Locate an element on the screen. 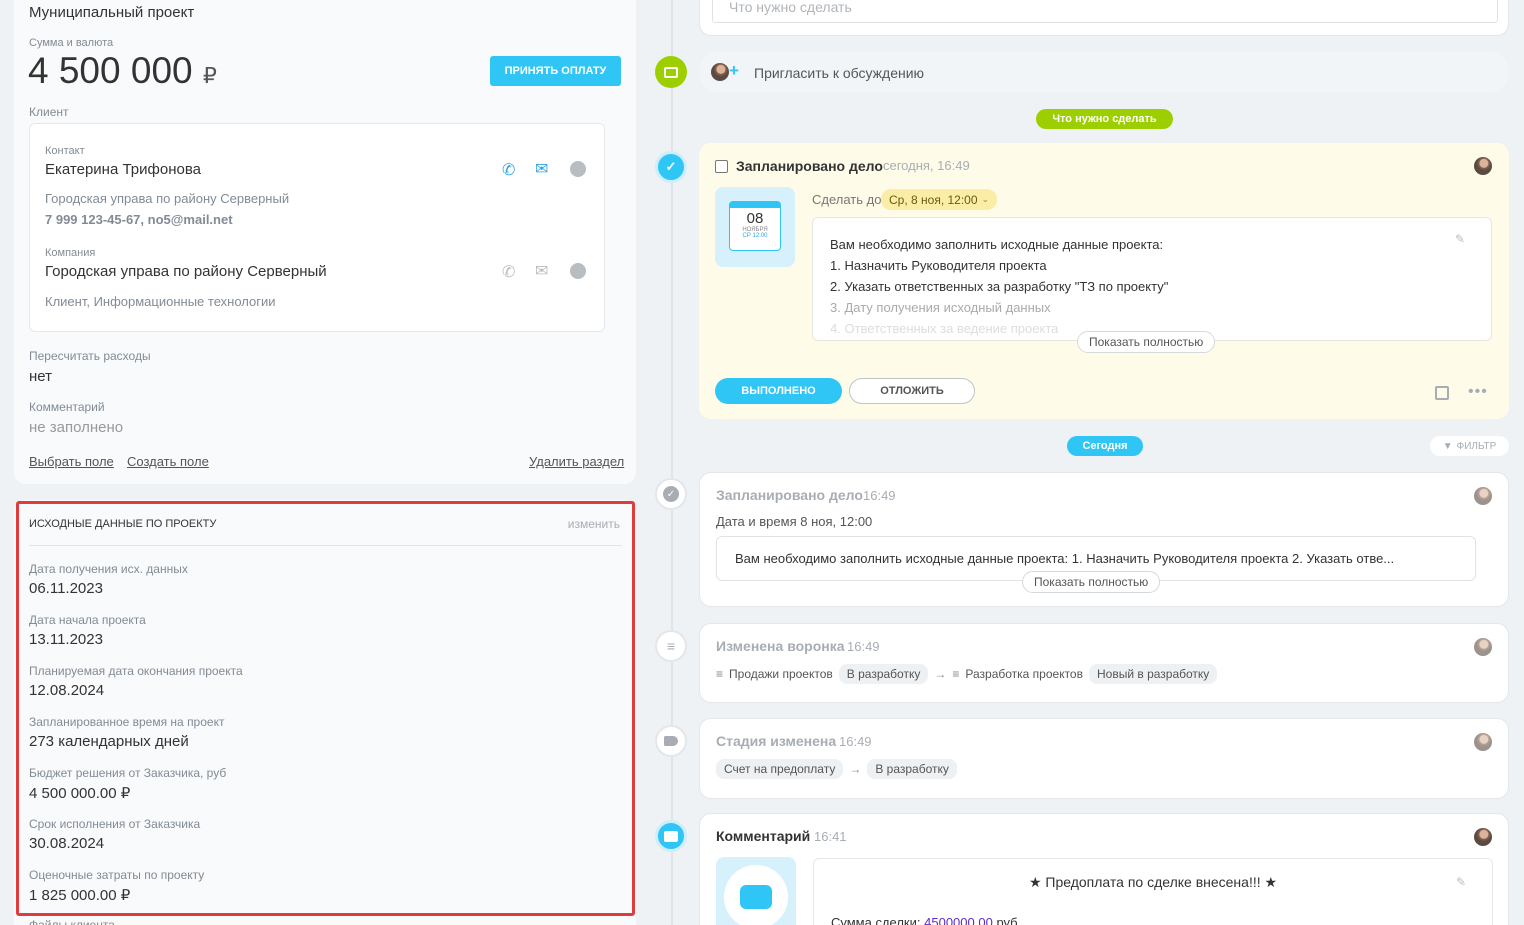 The width and height of the screenshot is (1524, 925). filter-button: ▼ ФИЛЬТР is located at coordinates (1469, 446).